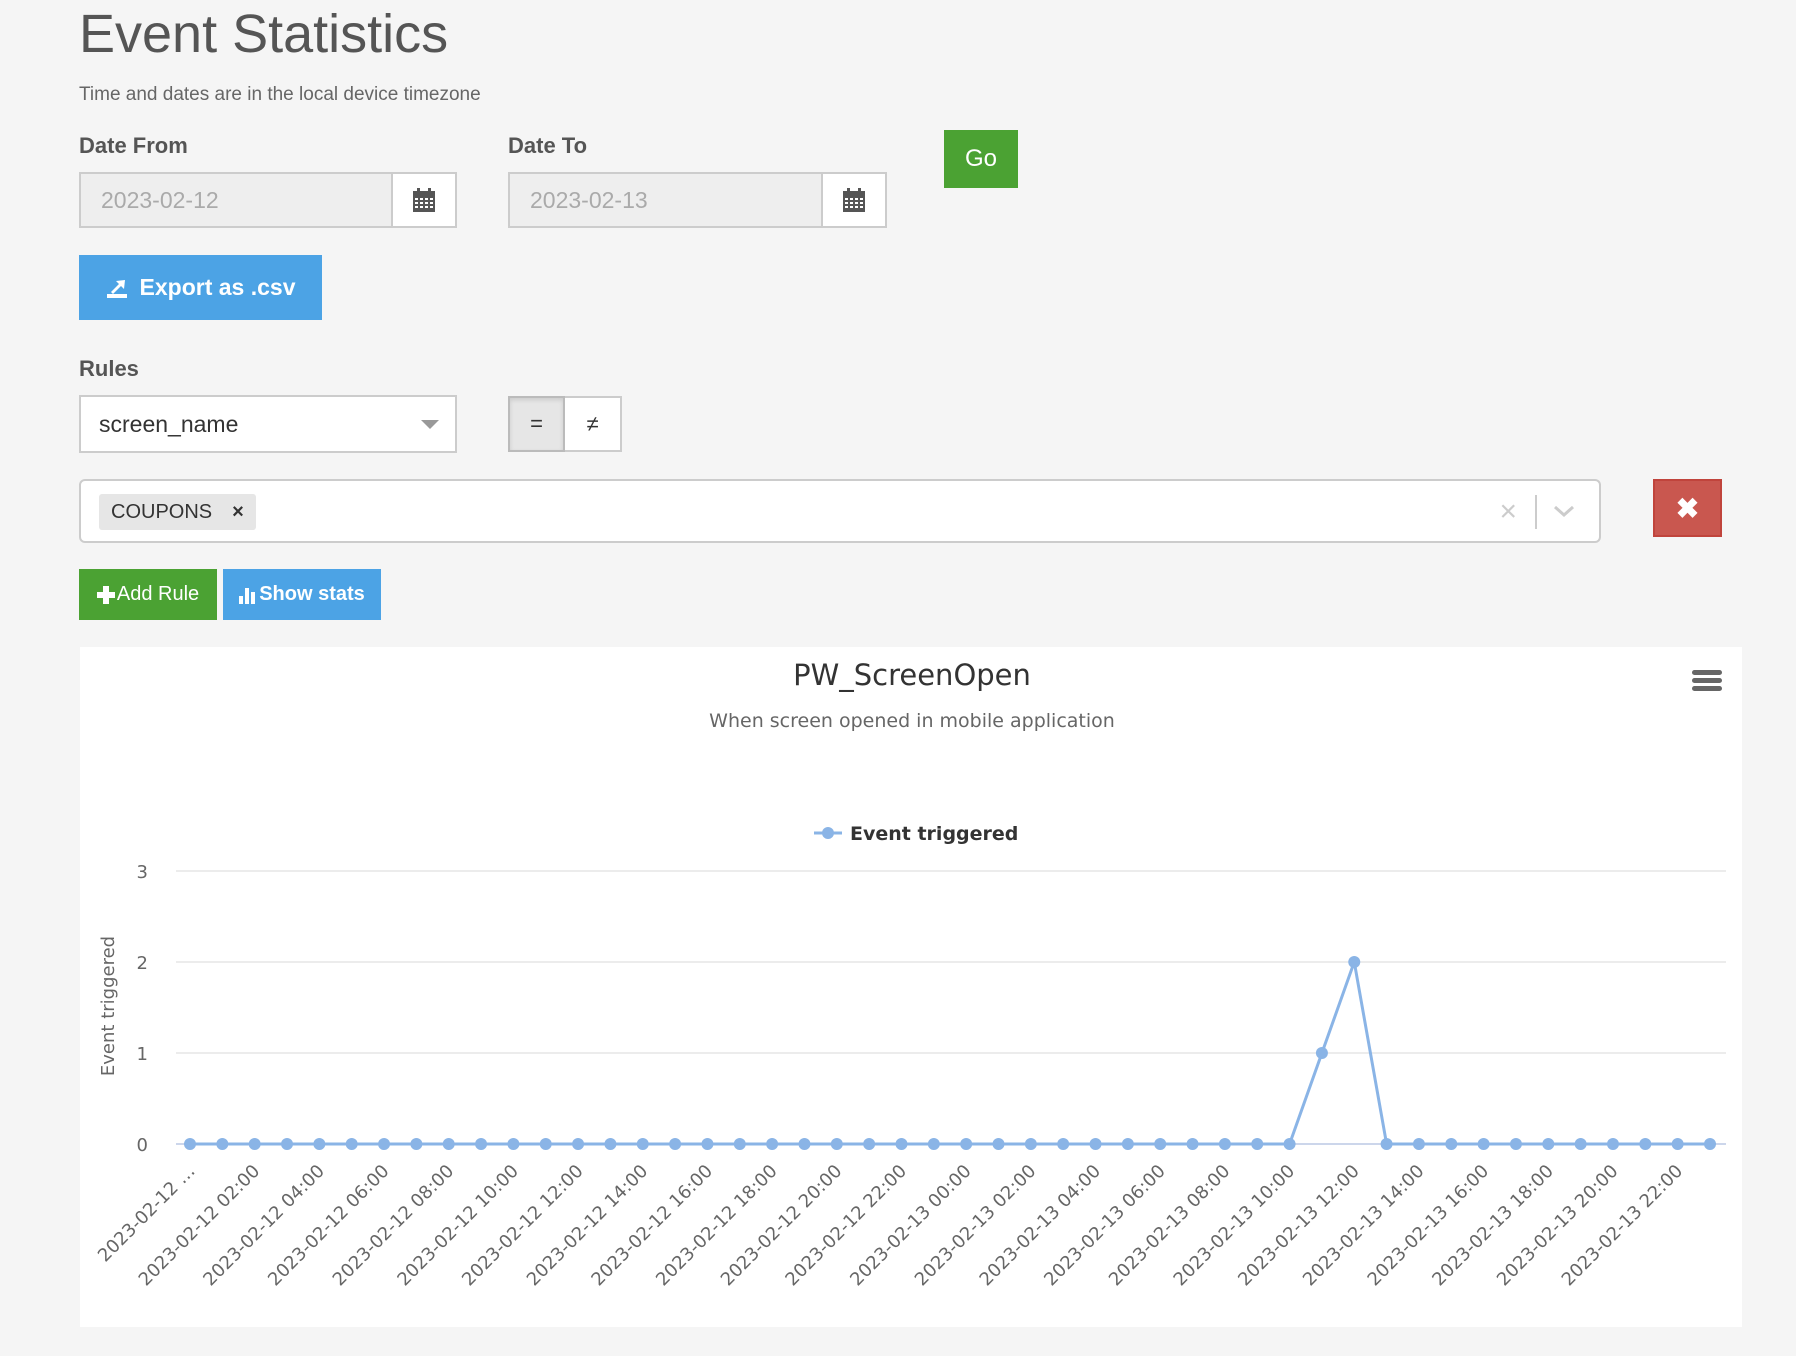 This screenshot has height=1356, width=1796. Describe the element at coordinates (162, 511) in the screenshot. I see `value-tag-label: COUPONS` at that location.